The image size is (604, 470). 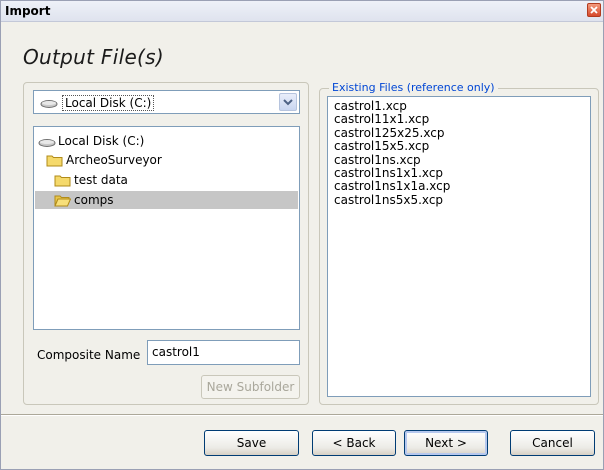 I want to click on drive-dropdown: Local Disk (C:), so click(x=166, y=102).